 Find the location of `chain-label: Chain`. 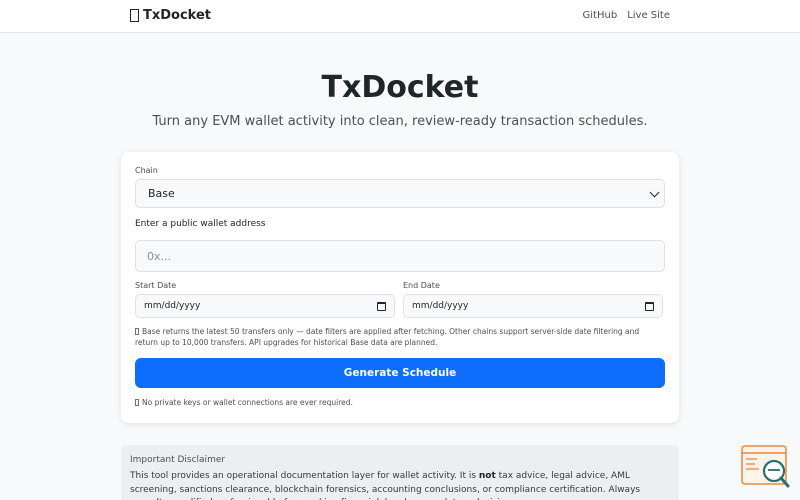

chain-label: Chain is located at coordinates (146, 170).